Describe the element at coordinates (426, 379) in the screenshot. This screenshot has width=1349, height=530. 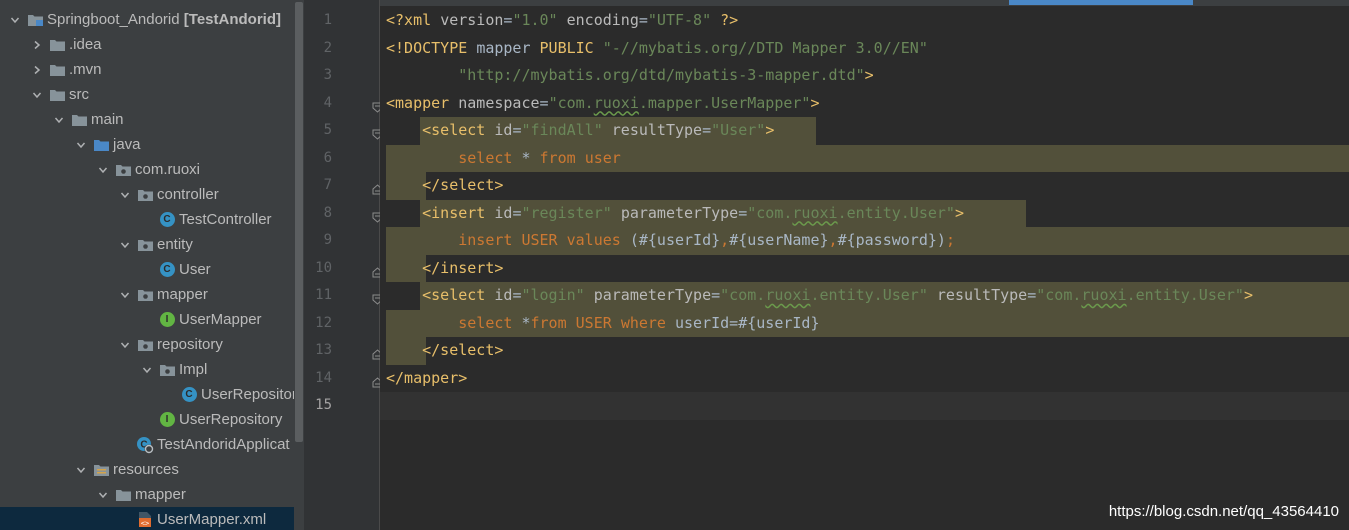
I see `code-text: </mapper>` at that location.